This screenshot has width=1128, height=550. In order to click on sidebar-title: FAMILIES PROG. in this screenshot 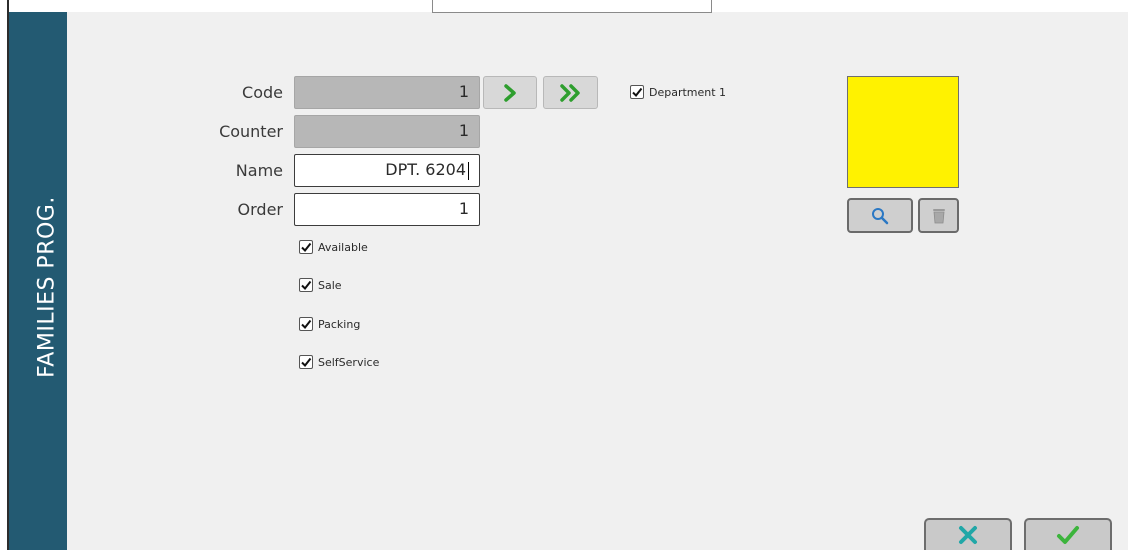, I will do `click(47, 287)`.